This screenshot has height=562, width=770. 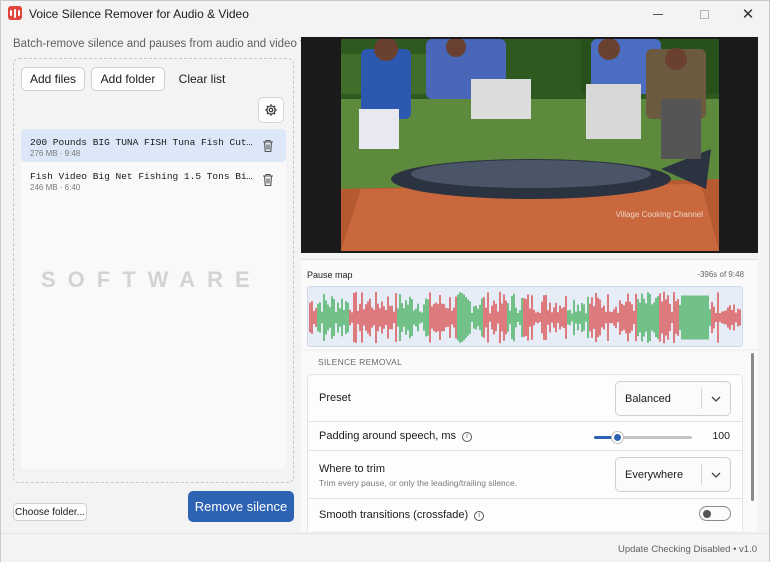 What do you see at coordinates (139, 14) in the screenshot?
I see `window-title: Voice Silence Remover for Audio & Video` at bounding box center [139, 14].